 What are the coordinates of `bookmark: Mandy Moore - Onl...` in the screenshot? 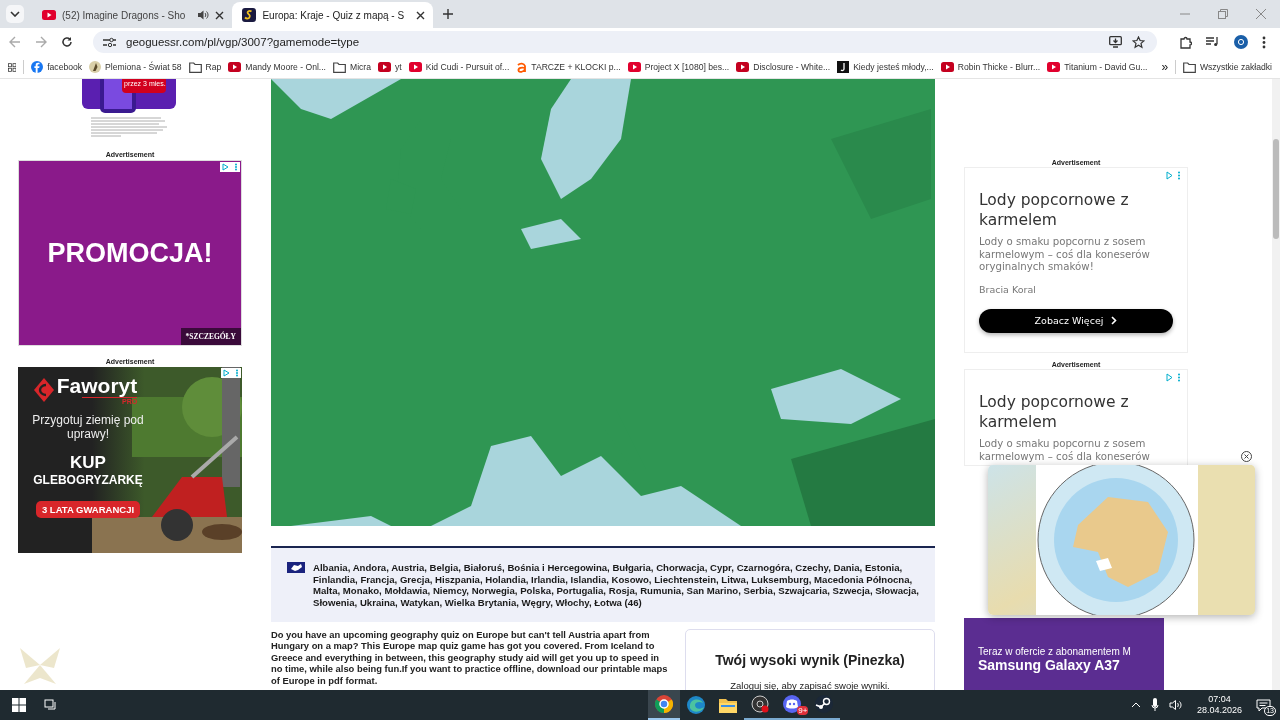 It's located at (277, 67).